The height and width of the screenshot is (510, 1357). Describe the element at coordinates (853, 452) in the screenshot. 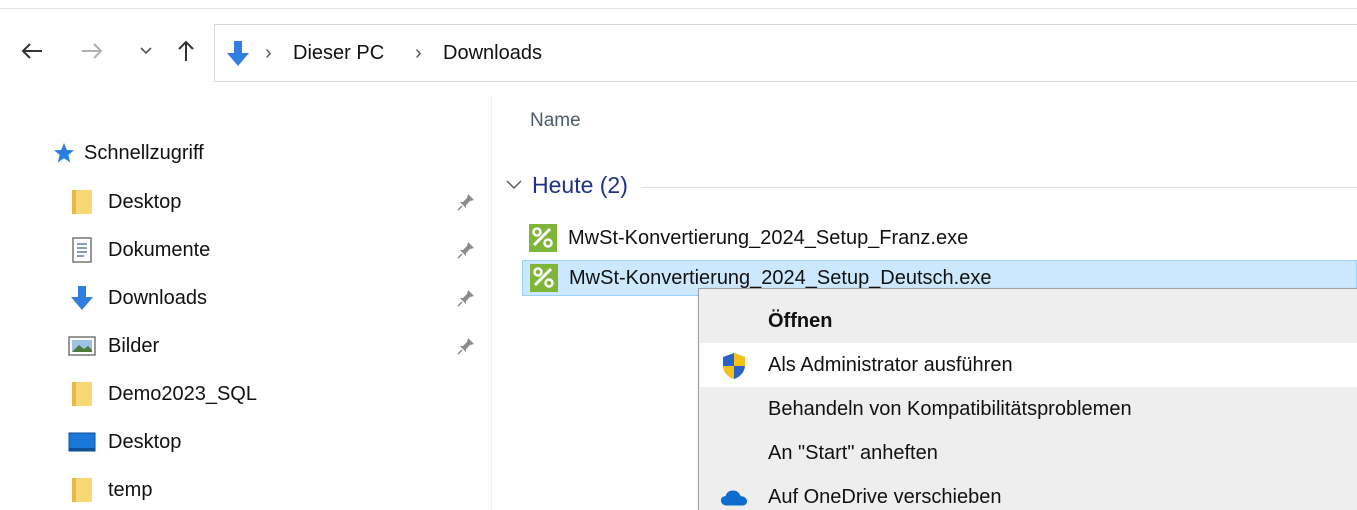

I see `menu-item-label: An "Start" anheften` at that location.